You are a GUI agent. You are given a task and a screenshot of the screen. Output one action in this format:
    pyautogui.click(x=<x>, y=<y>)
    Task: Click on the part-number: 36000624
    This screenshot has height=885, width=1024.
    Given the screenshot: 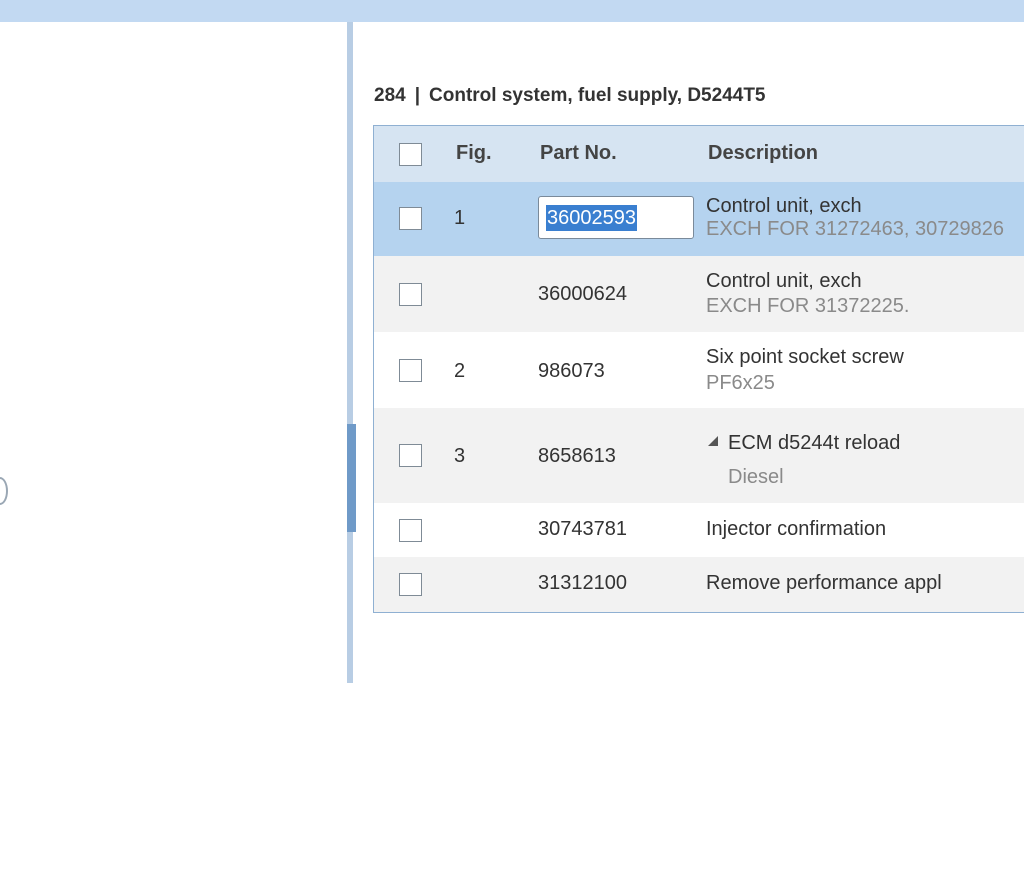 What is the action you would take?
    pyautogui.click(x=582, y=294)
    